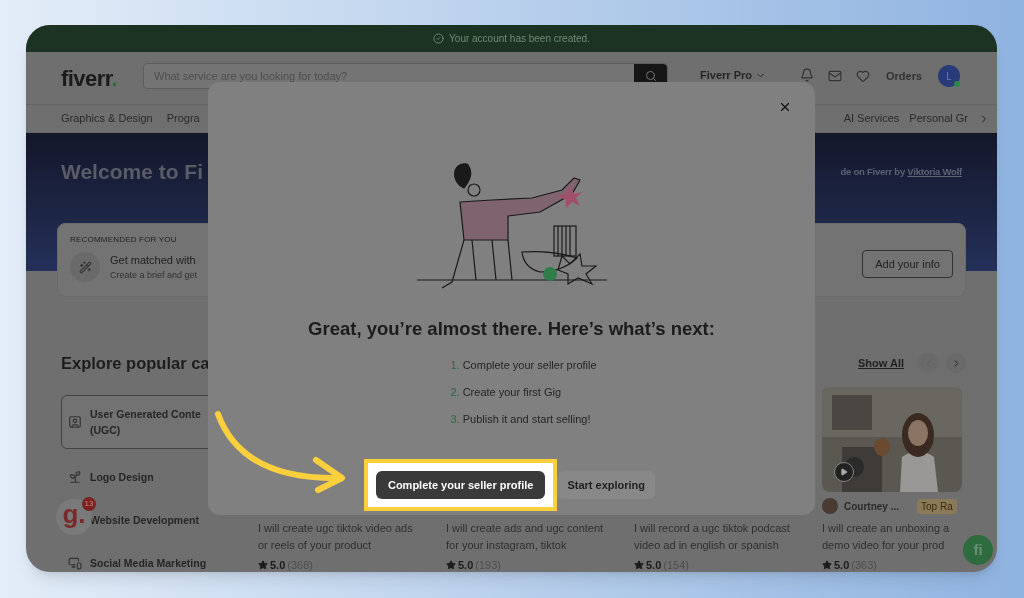  Describe the element at coordinates (183, 118) in the screenshot. I see `category-link: Progra` at that location.